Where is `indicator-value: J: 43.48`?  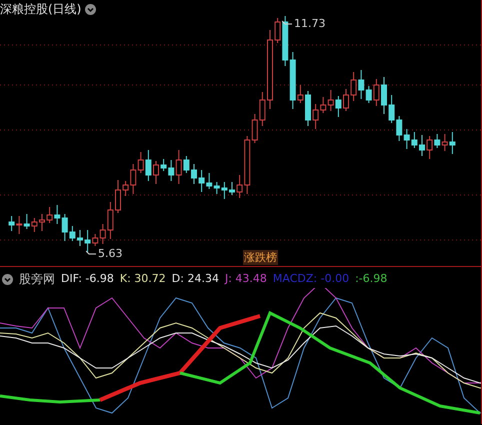
indicator-value: J: 43.48 is located at coordinates (245, 278).